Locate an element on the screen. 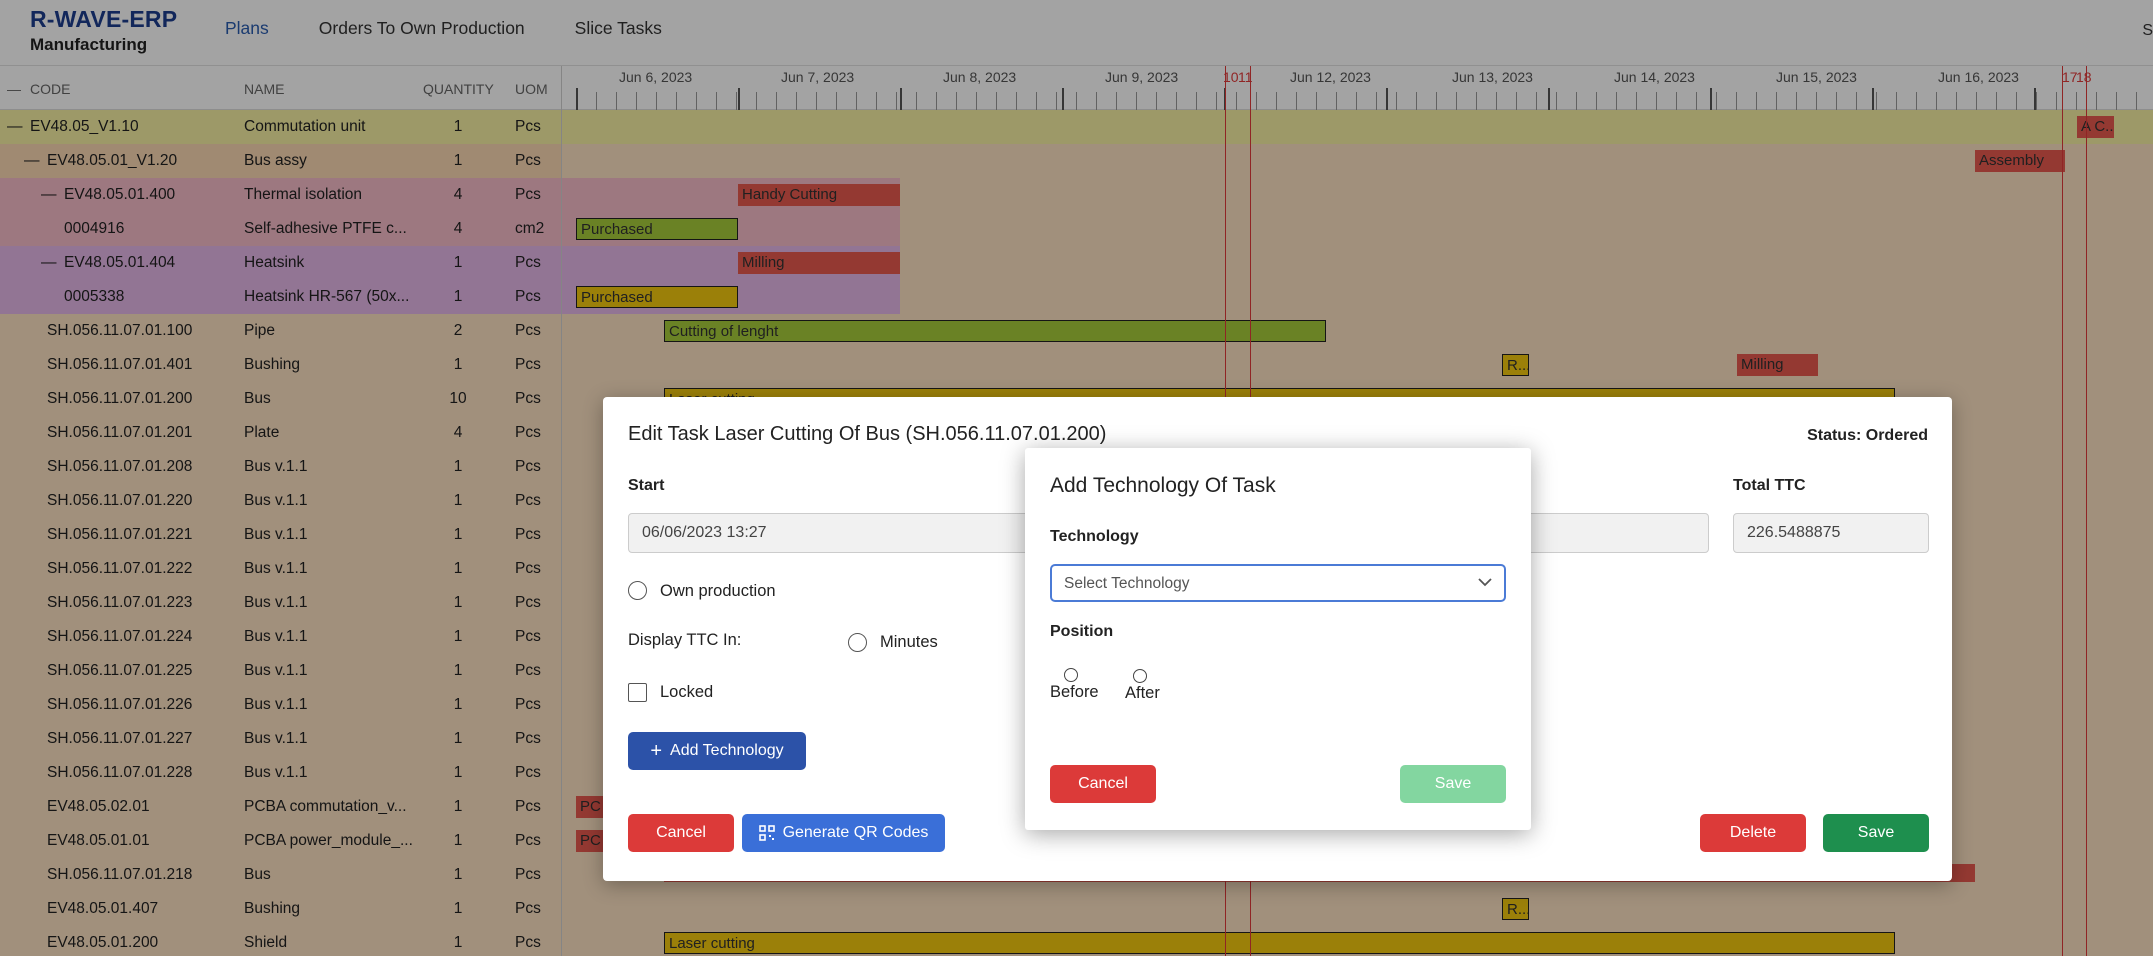 The height and width of the screenshot is (956, 2153). start-label: Start is located at coordinates (646, 485).